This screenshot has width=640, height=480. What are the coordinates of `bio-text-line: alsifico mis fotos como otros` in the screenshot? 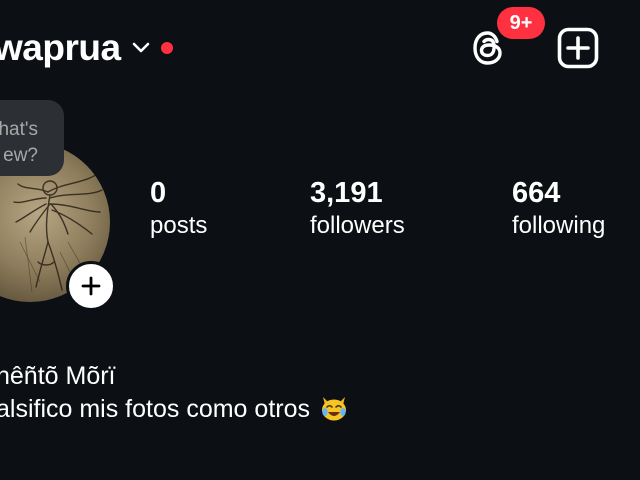 It's located at (174, 409).